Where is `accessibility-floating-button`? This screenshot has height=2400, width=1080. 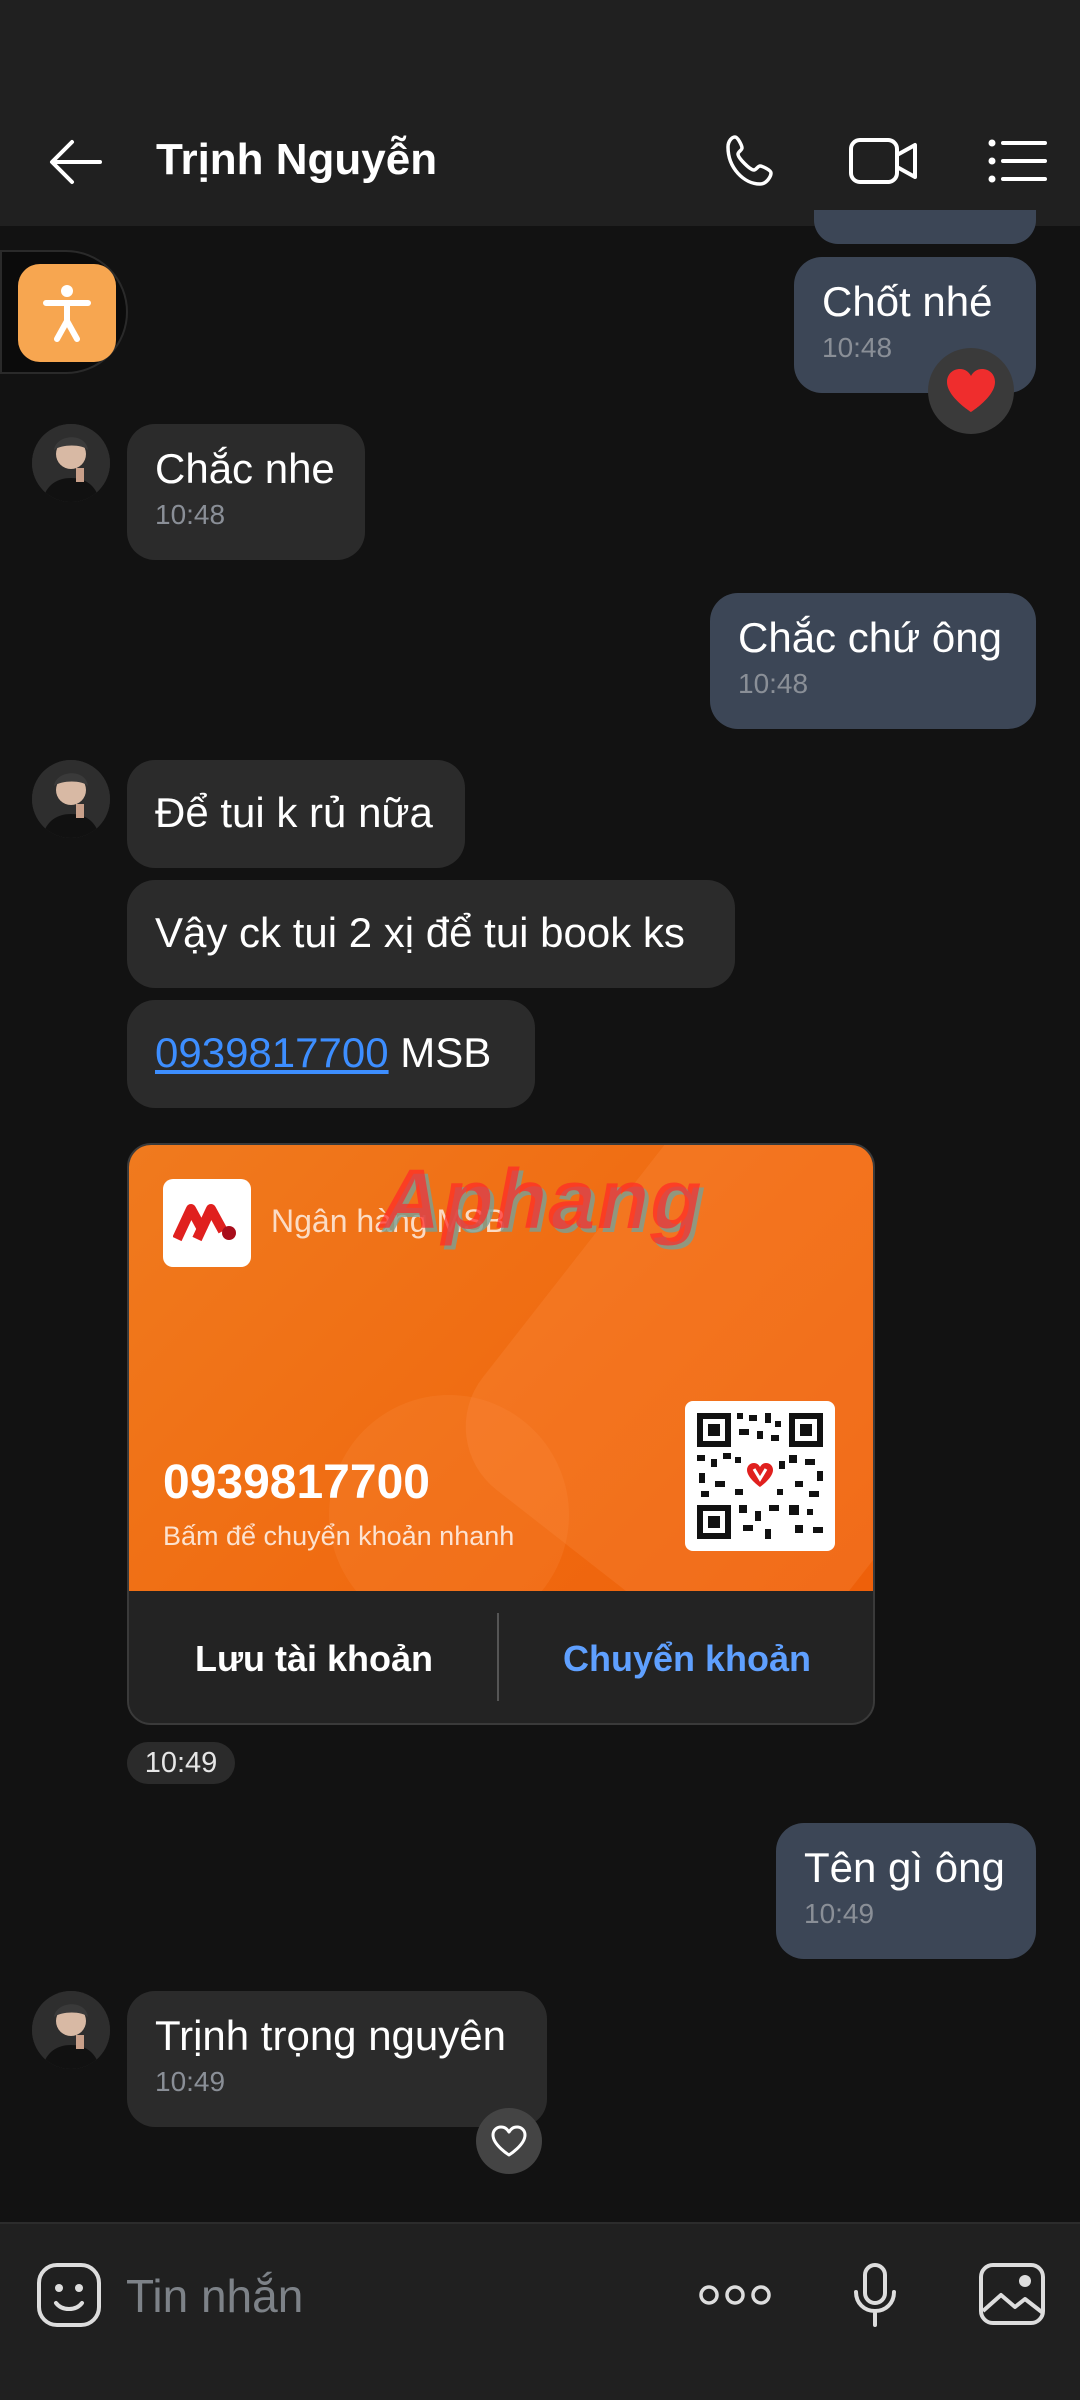
accessibility-floating-button is located at coordinates (64, 312).